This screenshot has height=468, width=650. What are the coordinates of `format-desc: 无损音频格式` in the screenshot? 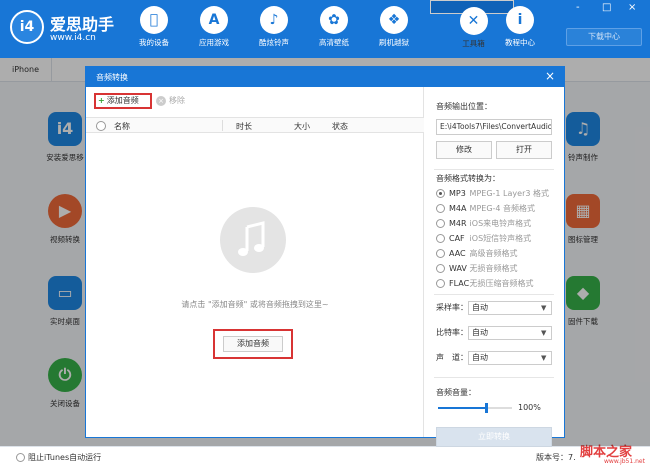 It's located at (493, 268).